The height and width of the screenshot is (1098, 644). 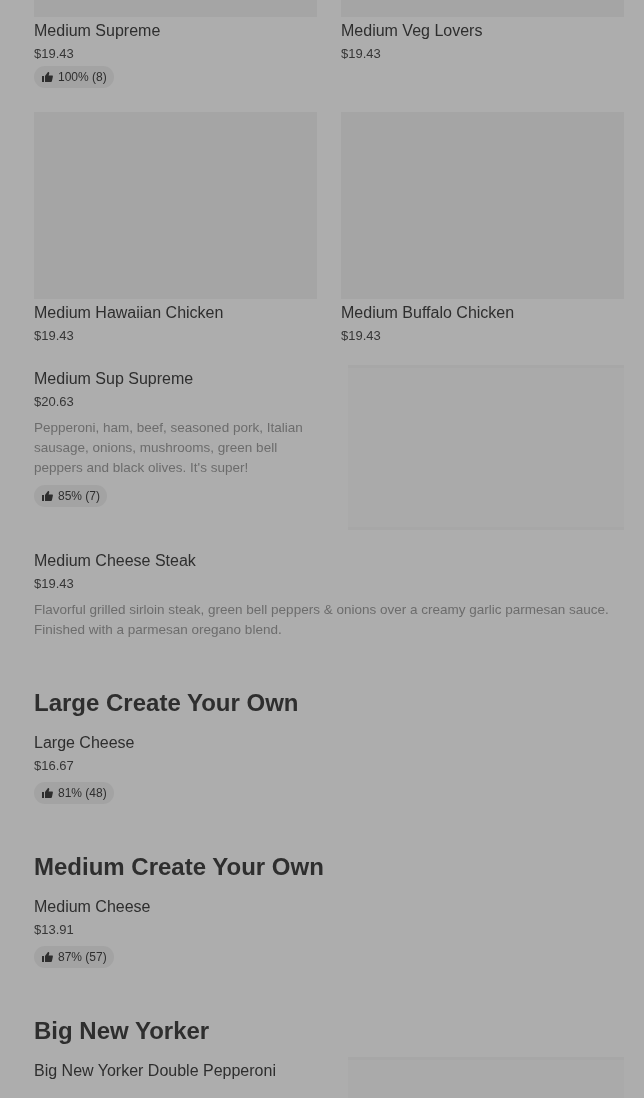 I want to click on item-title: Medium Cheese Steak, so click(x=115, y=561).